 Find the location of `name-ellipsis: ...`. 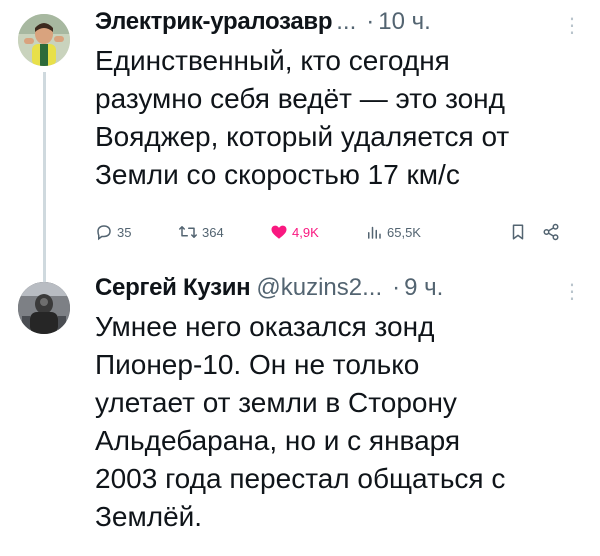

name-ellipsis: ... is located at coordinates (346, 21).